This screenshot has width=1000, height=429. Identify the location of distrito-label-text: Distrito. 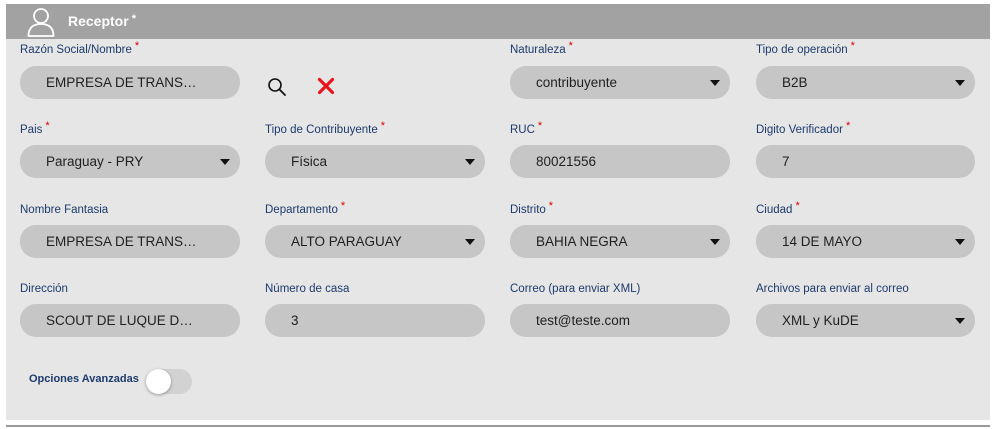
(528, 210).